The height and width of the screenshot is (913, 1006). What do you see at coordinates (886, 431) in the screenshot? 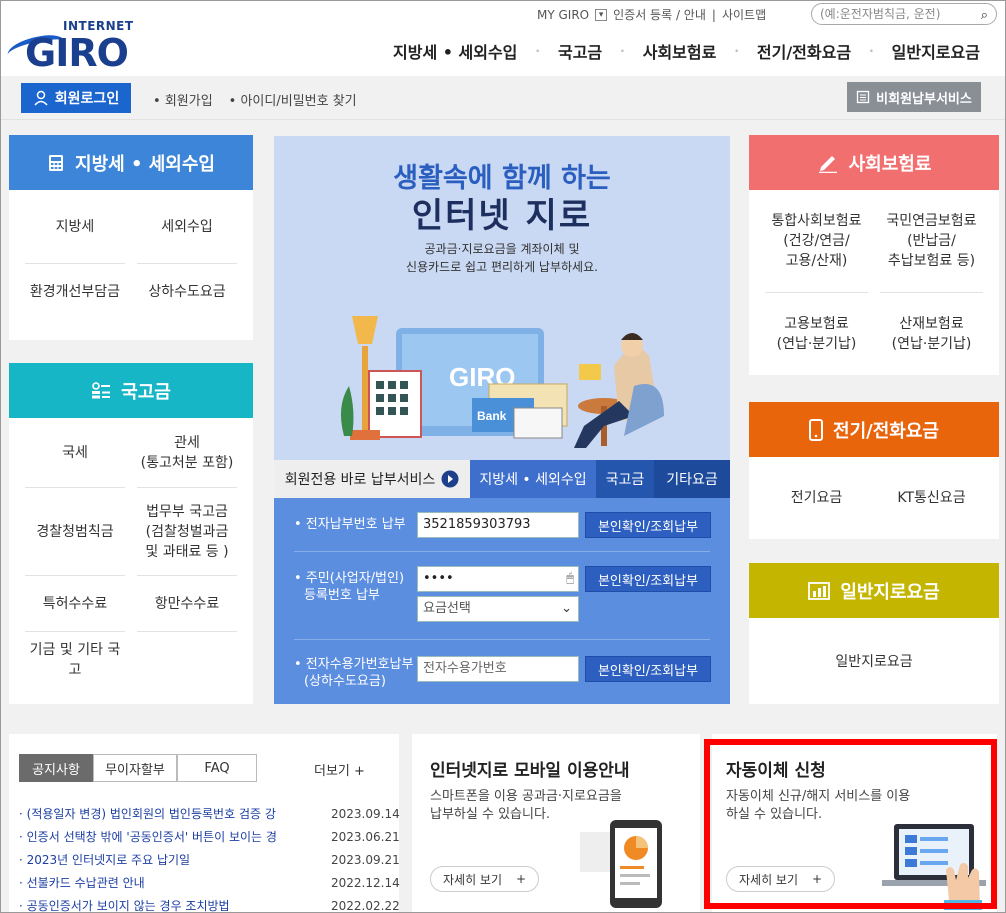
I see `category-electric-phone-title: 전기/전화요금` at bounding box center [886, 431].